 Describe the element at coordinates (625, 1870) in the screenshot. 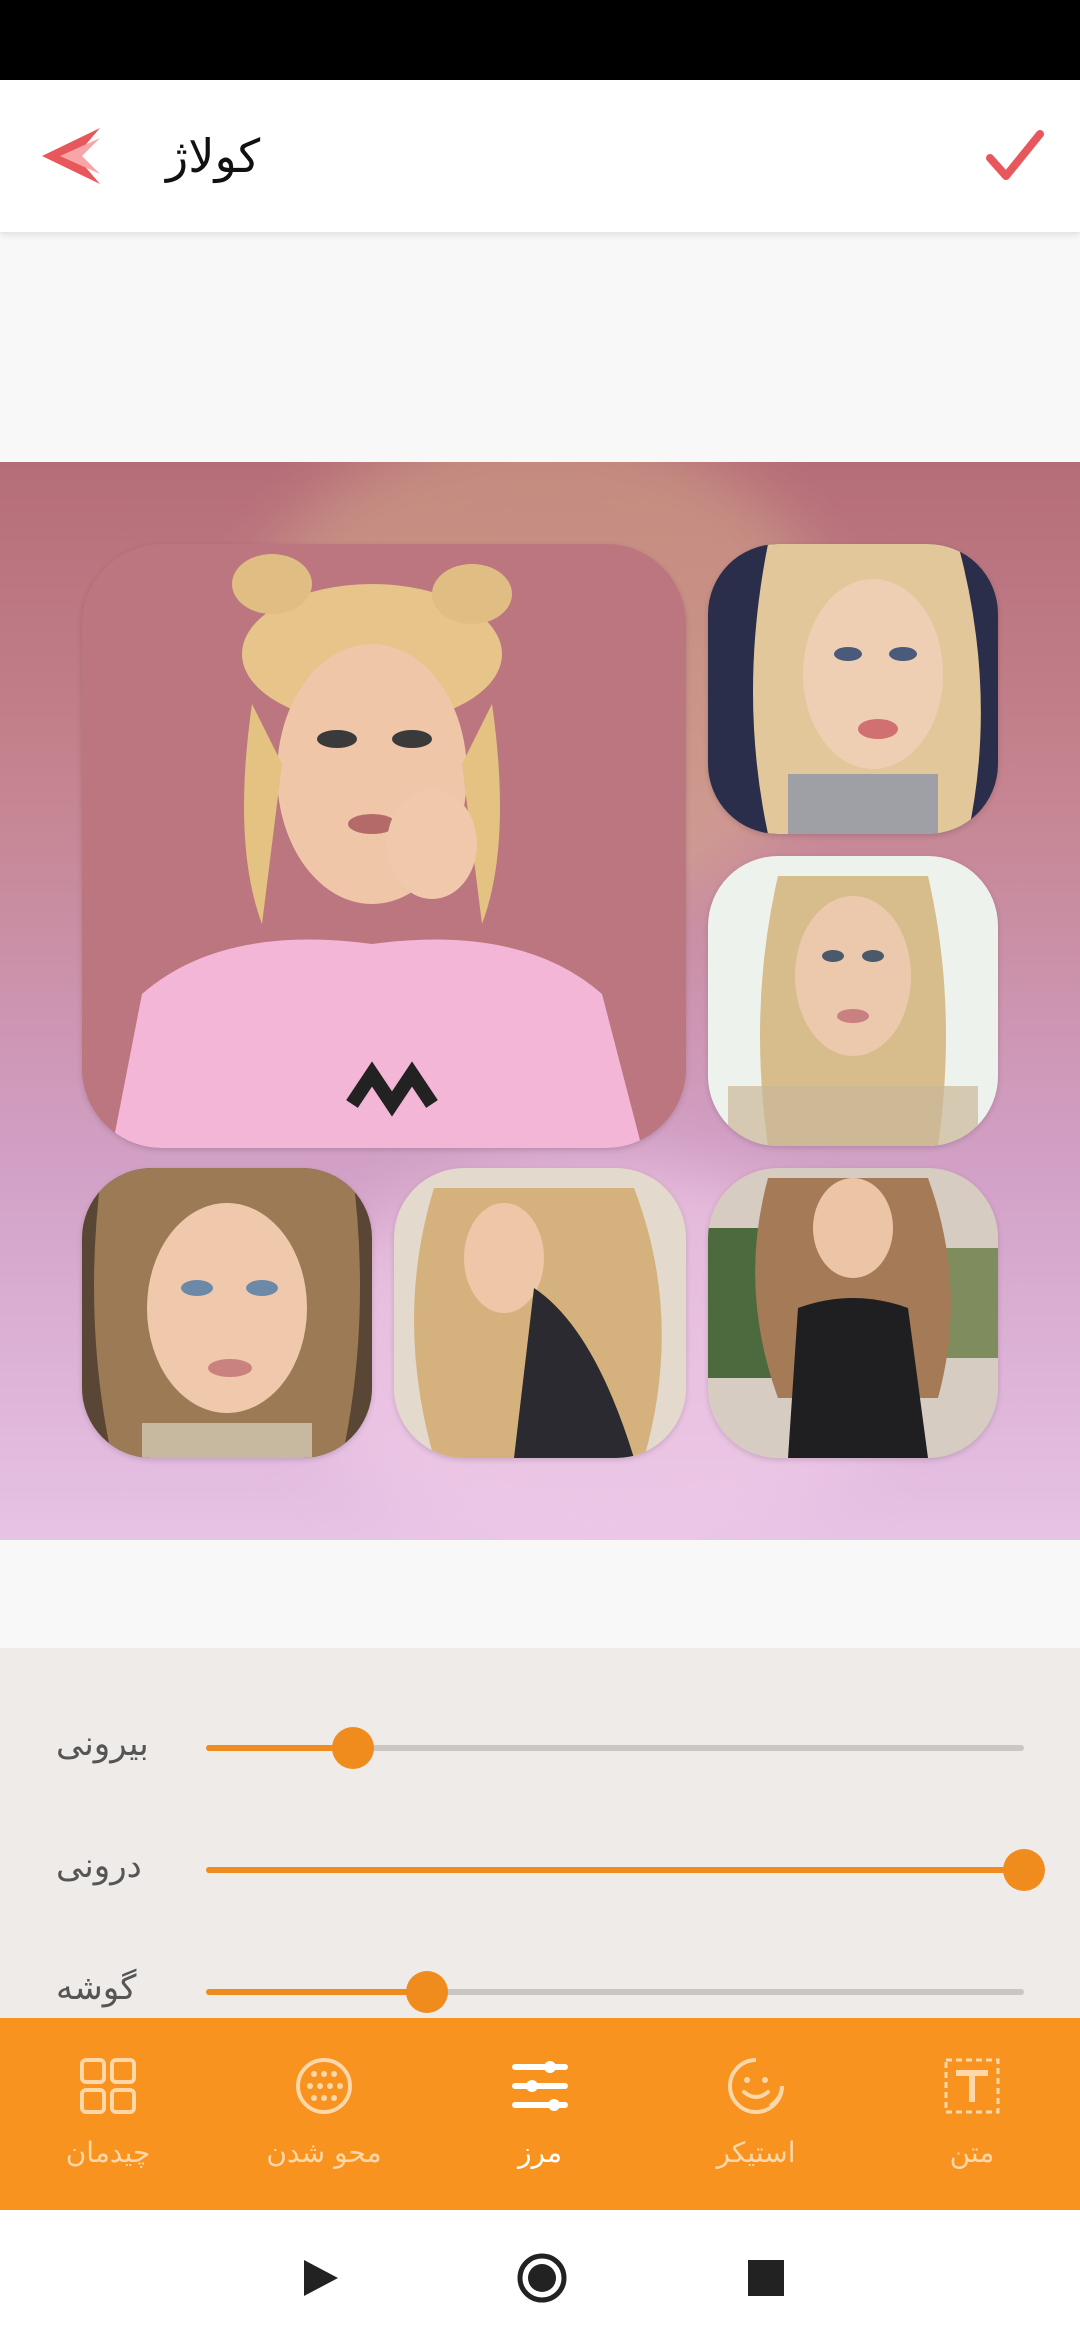

I see `inner-border-slider` at that location.